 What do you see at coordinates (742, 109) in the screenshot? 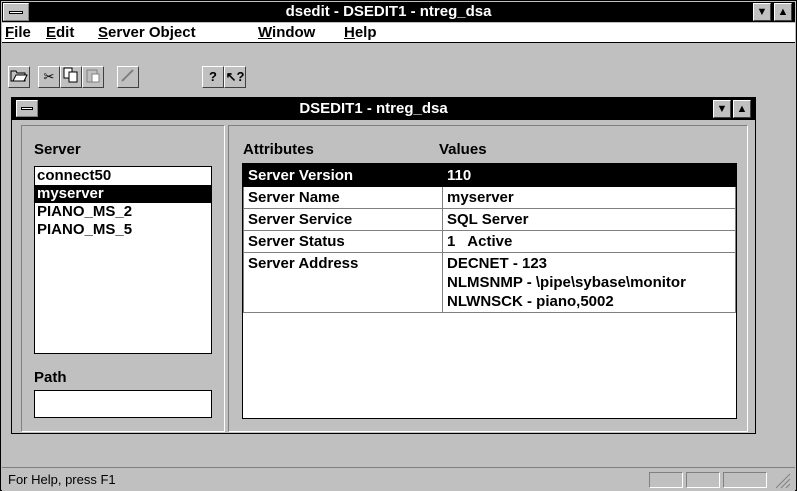
I see `child-maximize-button: ▲` at bounding box center [742, 109].